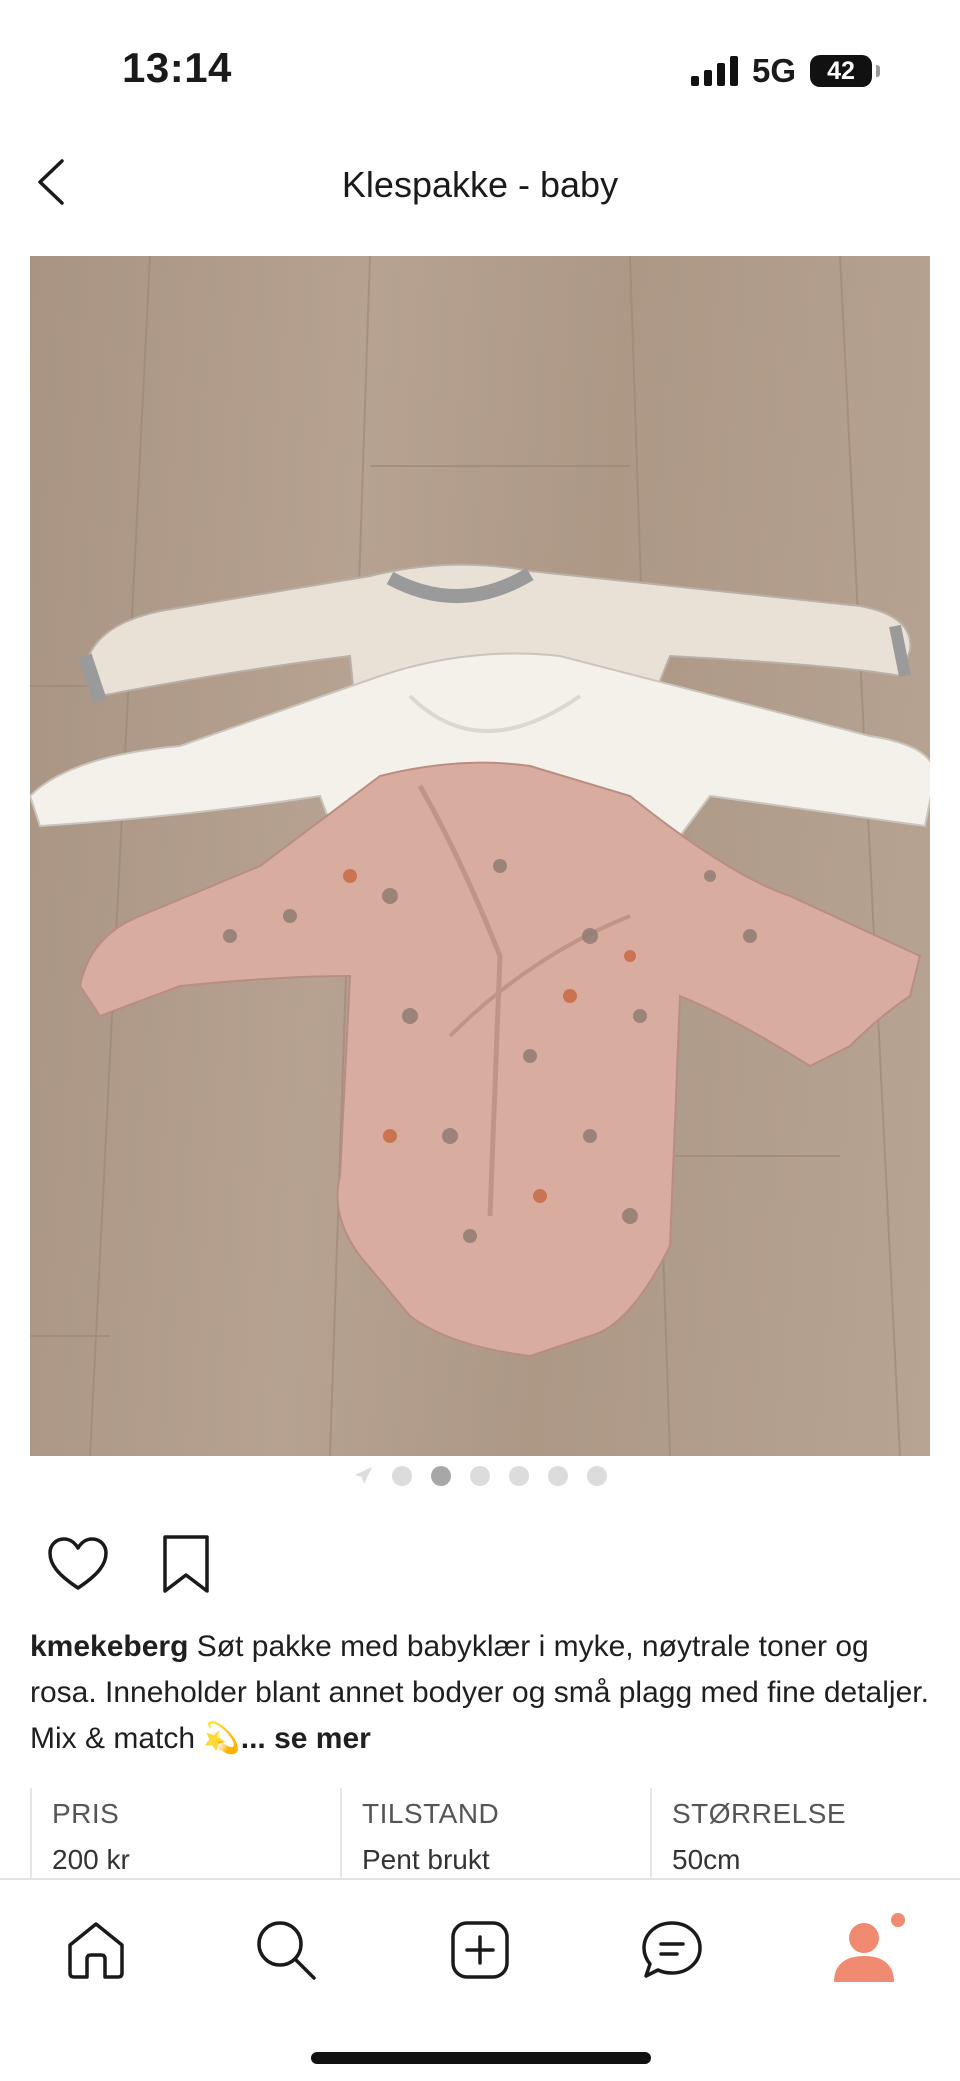 The width and height of the screenshot is (960, 2081). I want to click on nav-profile, so click(868, 1949).